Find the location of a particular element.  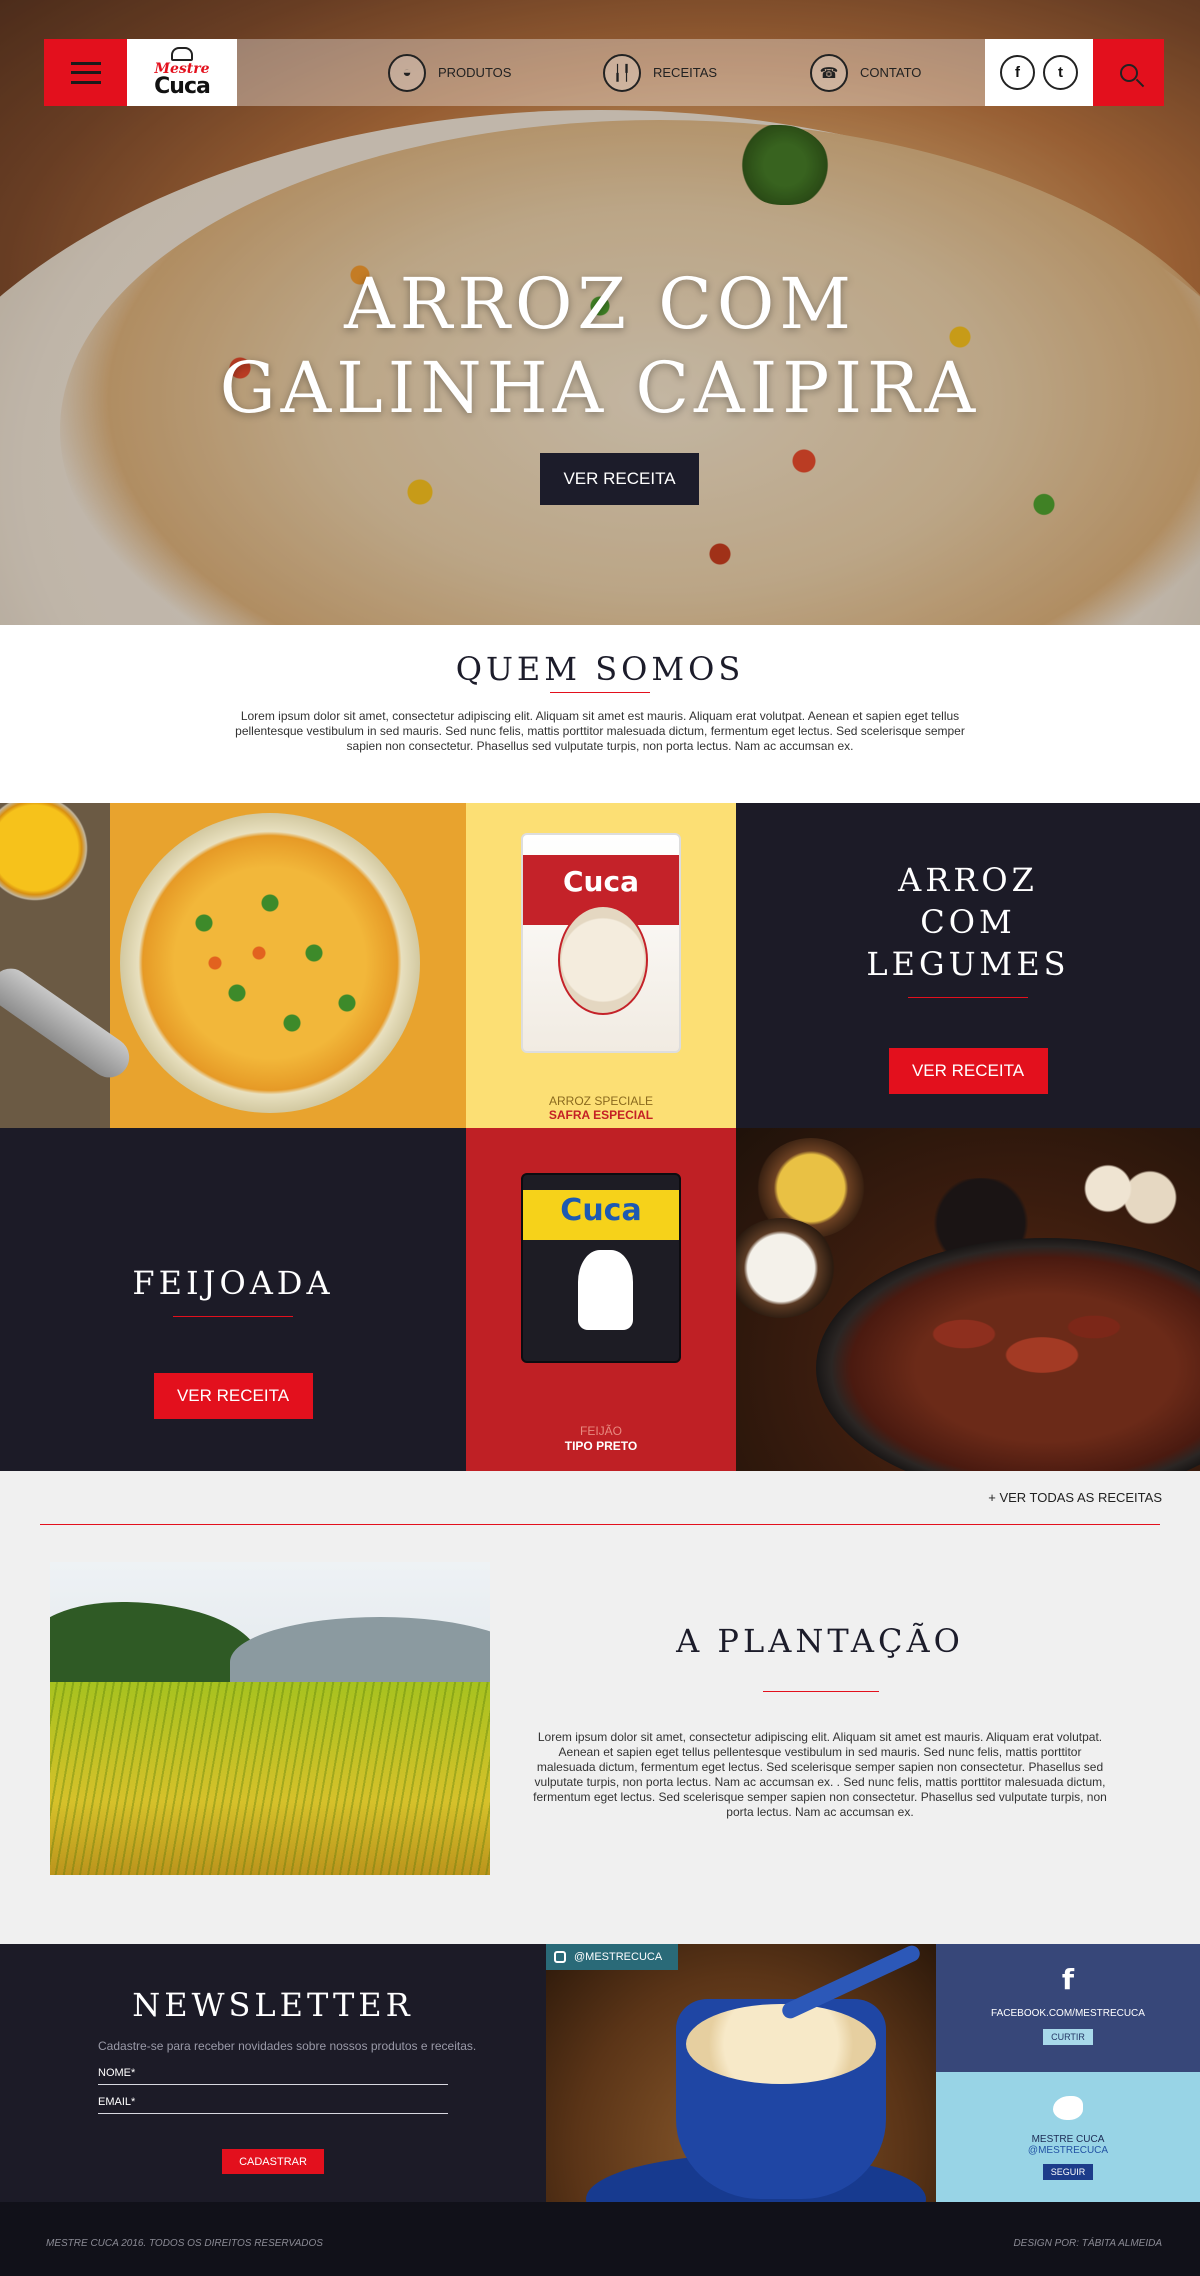

twitter-icon: t is located at coordinates (1060, 72).